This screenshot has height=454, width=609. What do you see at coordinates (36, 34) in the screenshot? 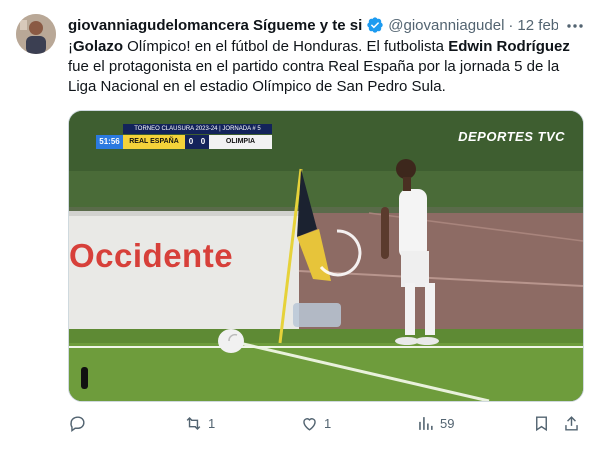
I see `avatar` at bounding box center [36, 34].